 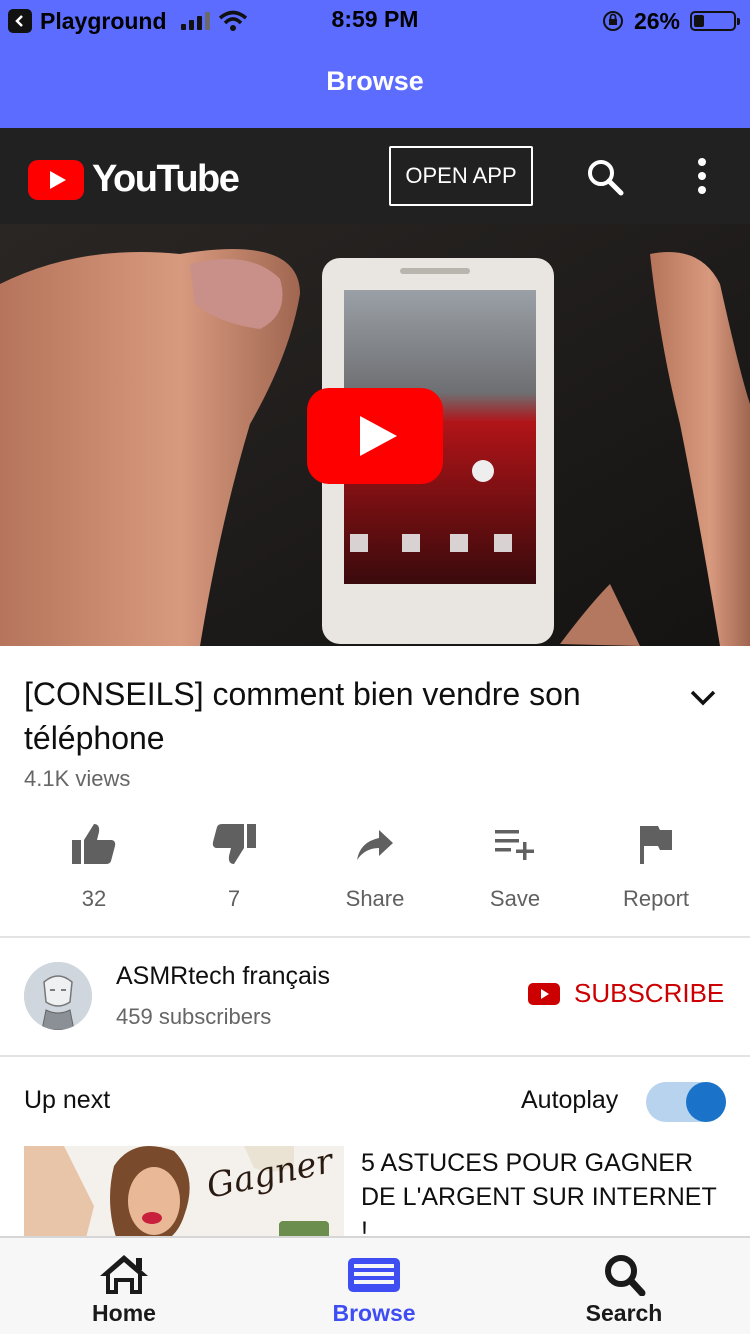 I want to click on subscribe-label: SUBSCRIBE, so click(x=649, y=993).